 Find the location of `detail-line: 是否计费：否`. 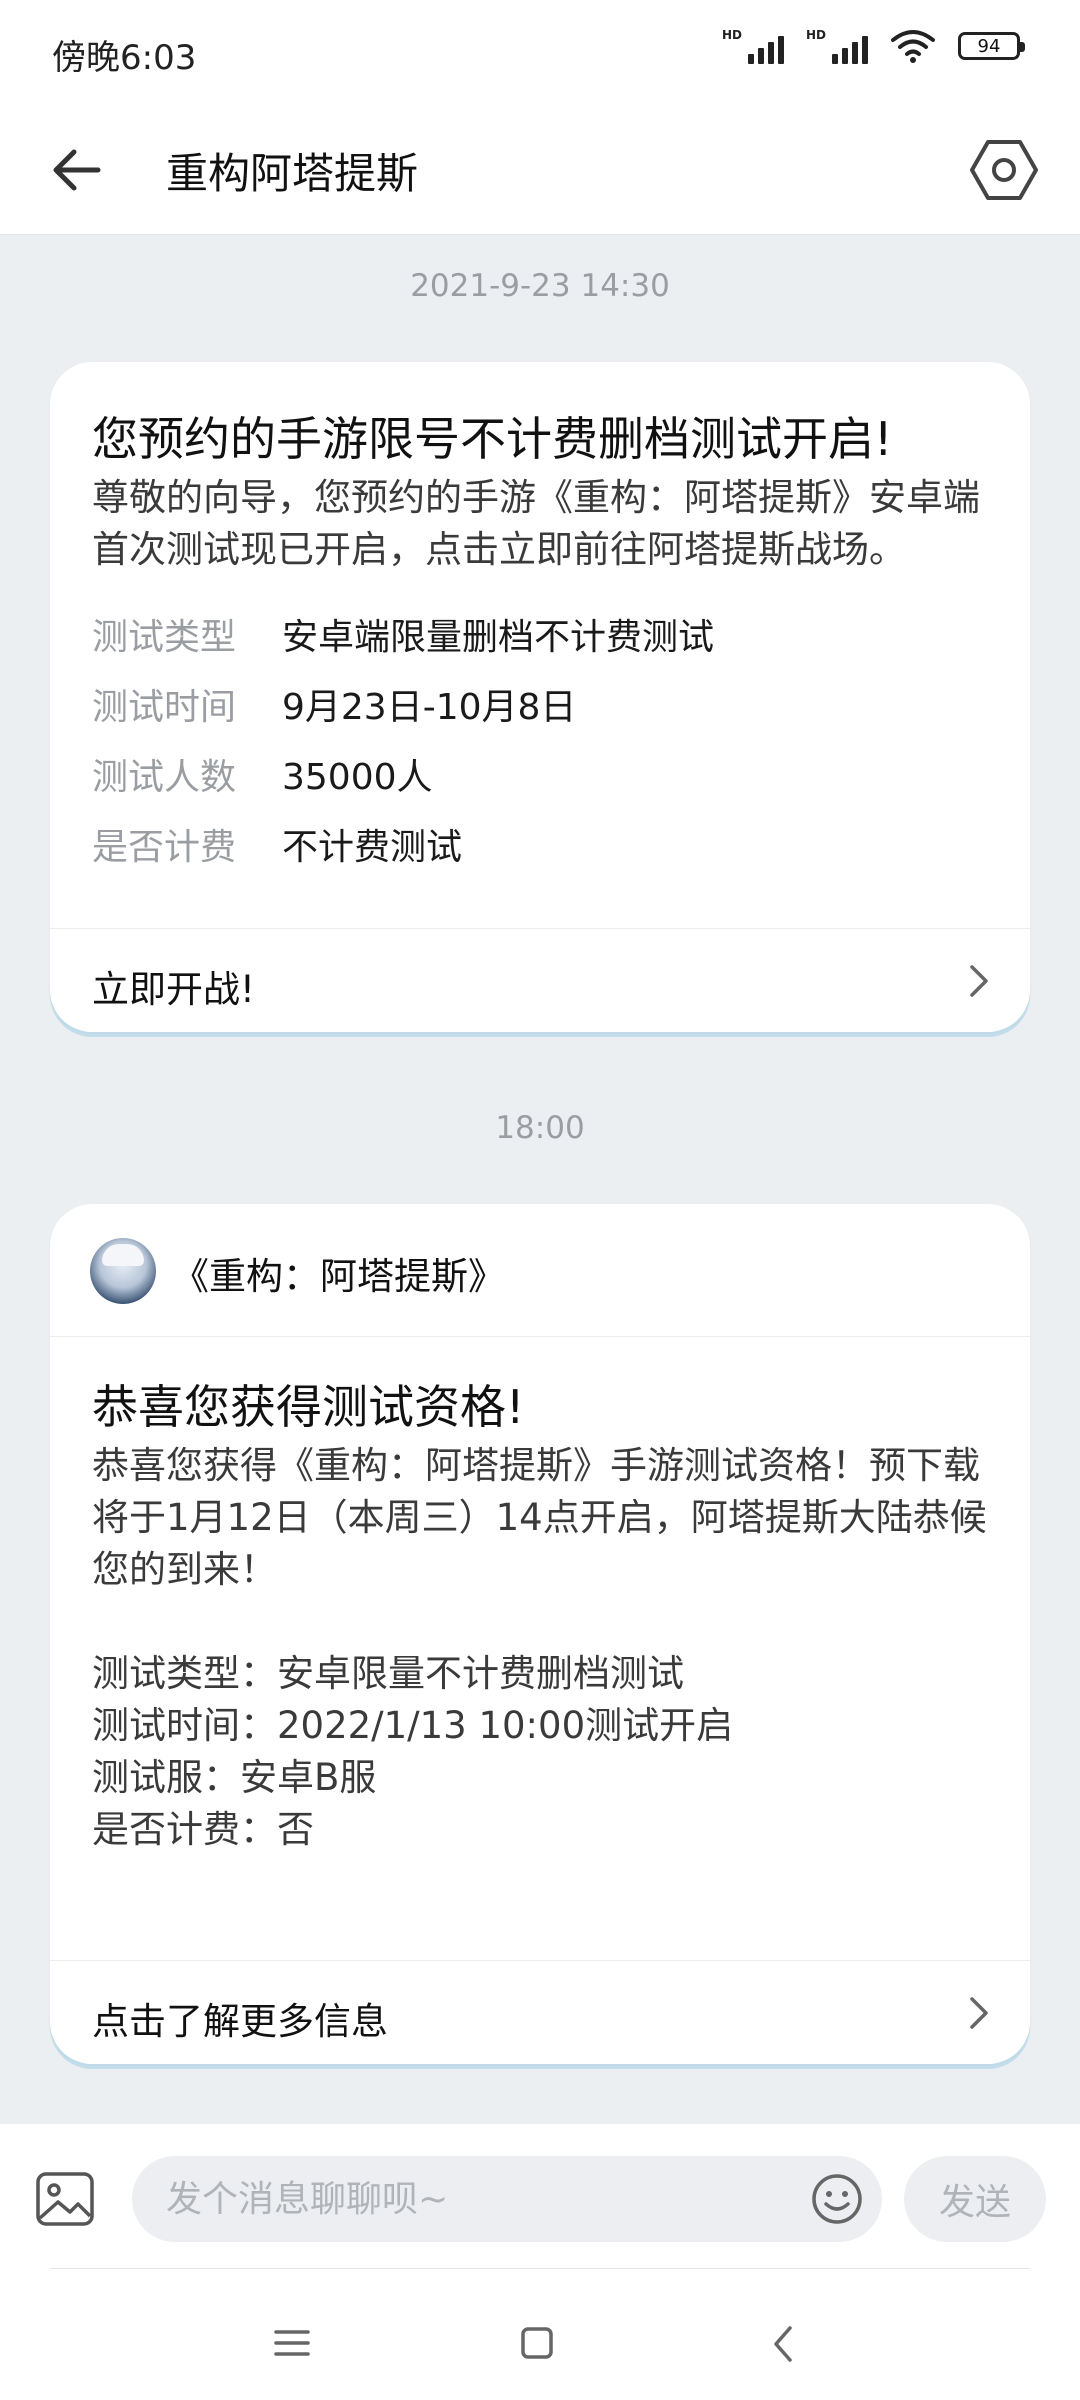

detail-line: 是否计费：否 is located at coordinates (203, 1829).